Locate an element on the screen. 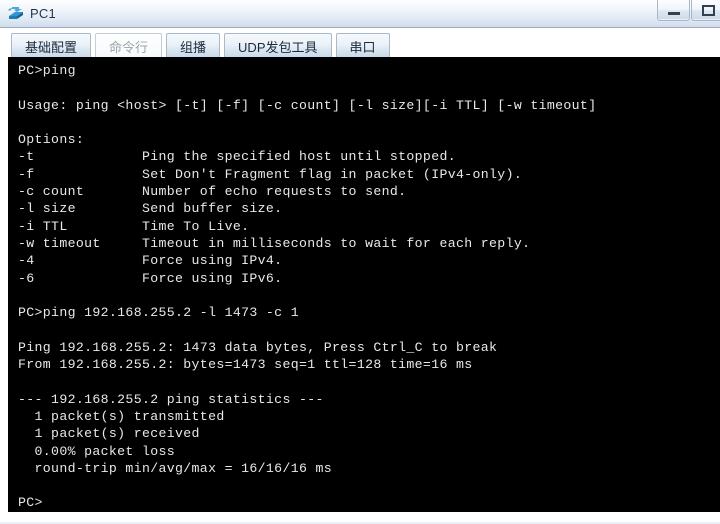 This screenshot has width=720, height=524. minimize-button is located at coordinates (673, 10).